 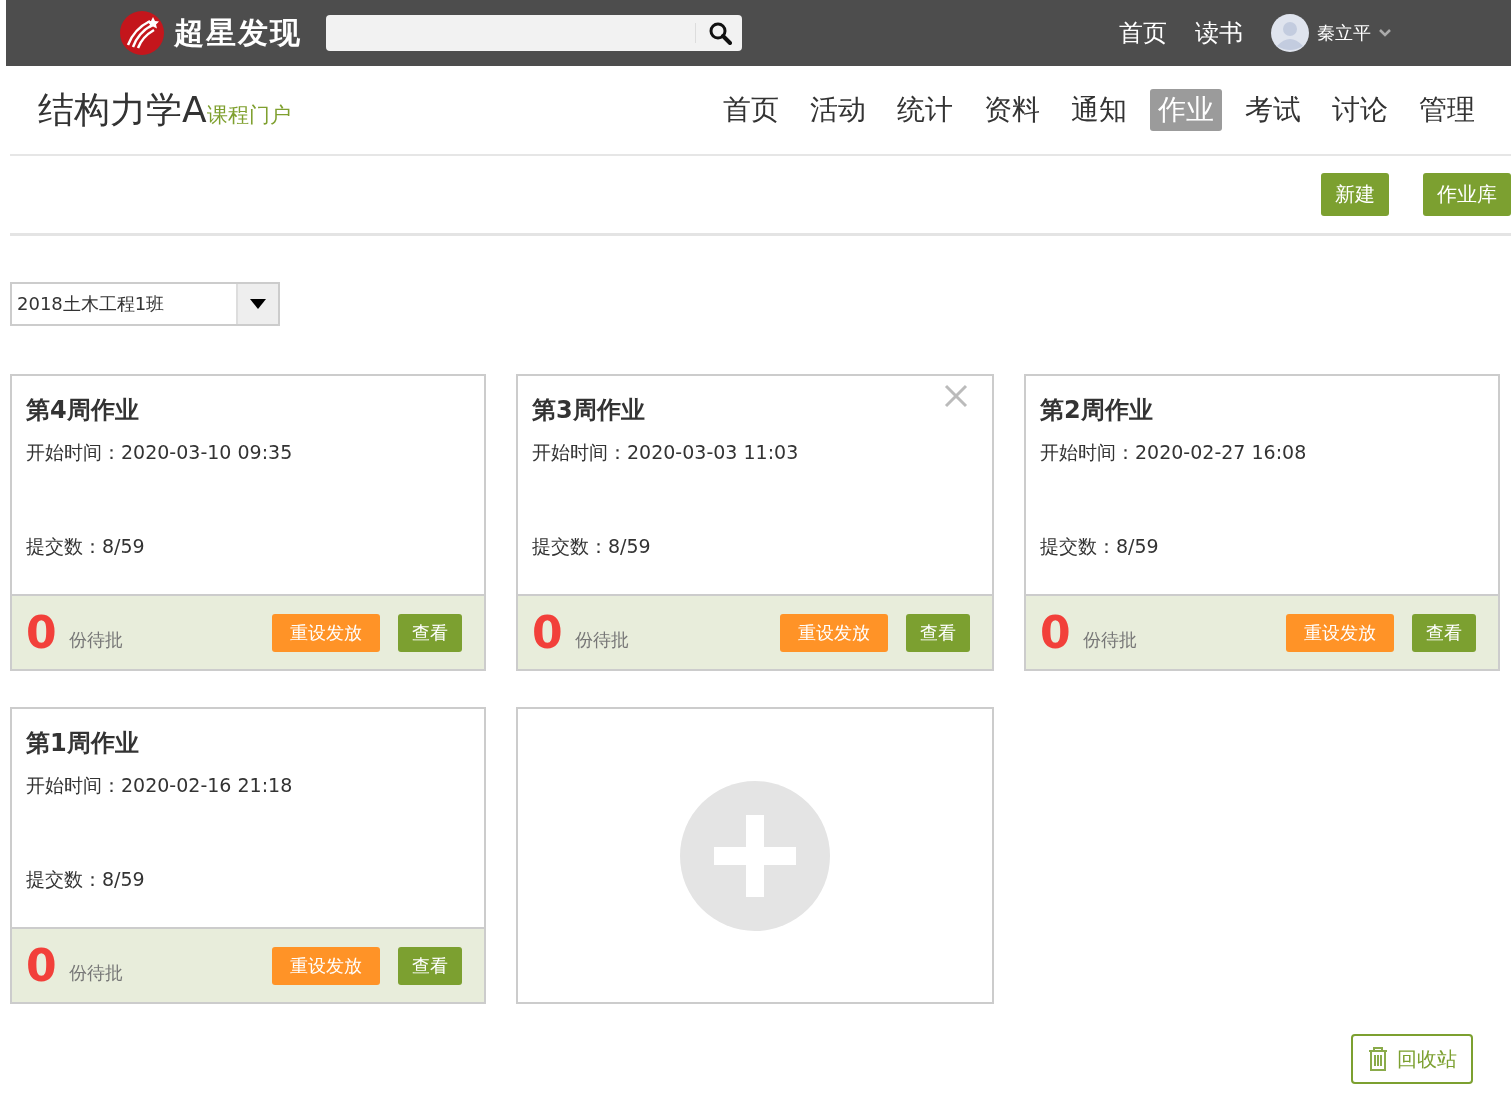 I want to click on top-nav-link: 读书, so click(x=1219, y=33).